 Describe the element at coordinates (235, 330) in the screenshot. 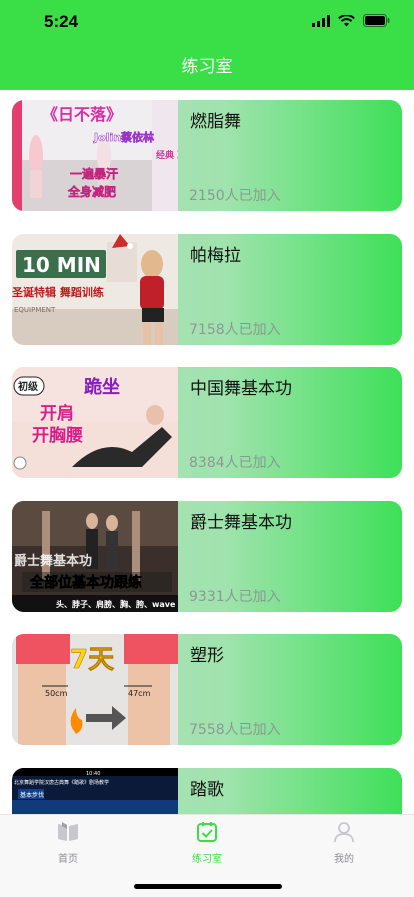

I see `course-joined-count: 7158人已加入` at that location.